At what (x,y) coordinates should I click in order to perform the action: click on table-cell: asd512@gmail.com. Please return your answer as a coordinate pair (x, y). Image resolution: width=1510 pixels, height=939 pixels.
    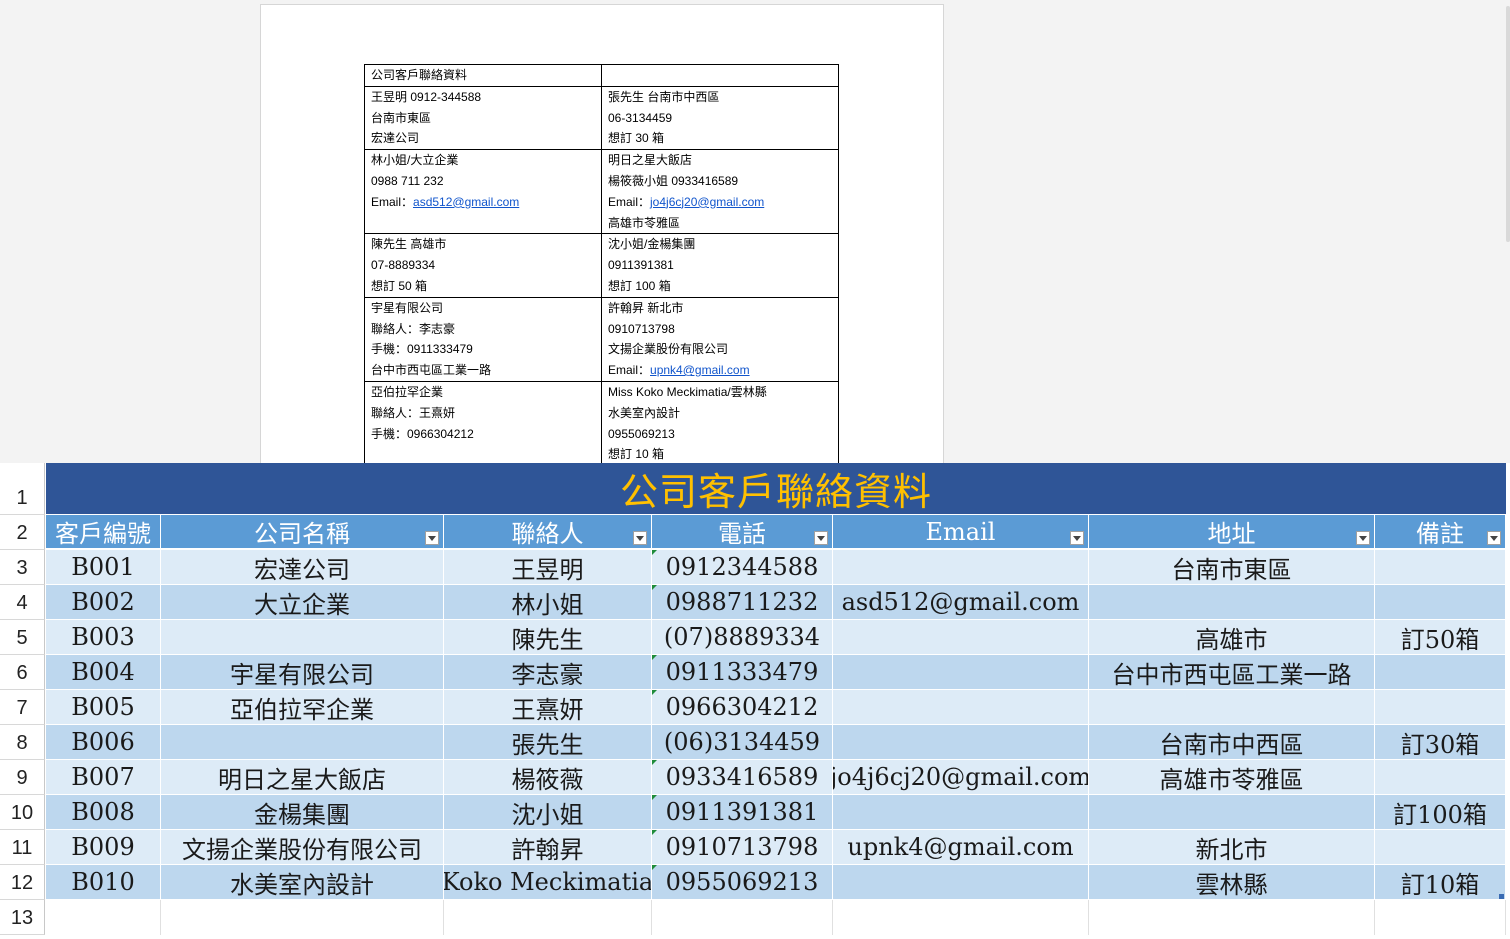
    Looking at the image, I should click on (961, 602).